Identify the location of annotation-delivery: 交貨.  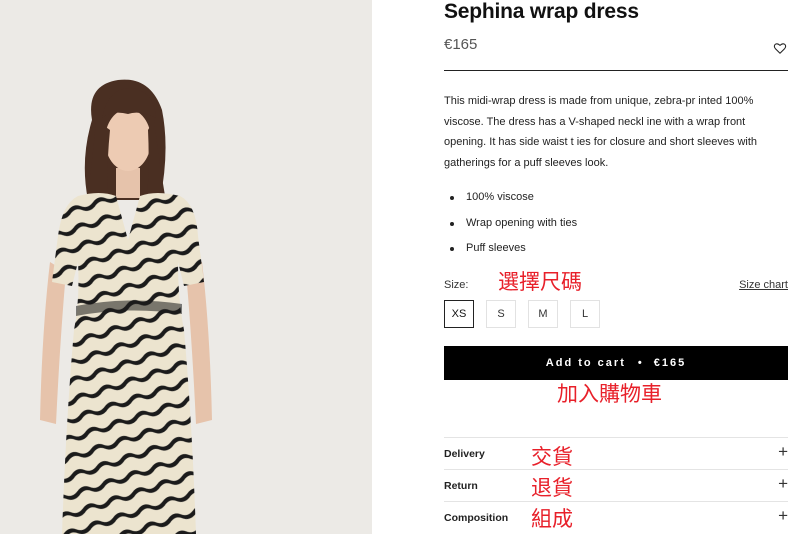
(552, 457).